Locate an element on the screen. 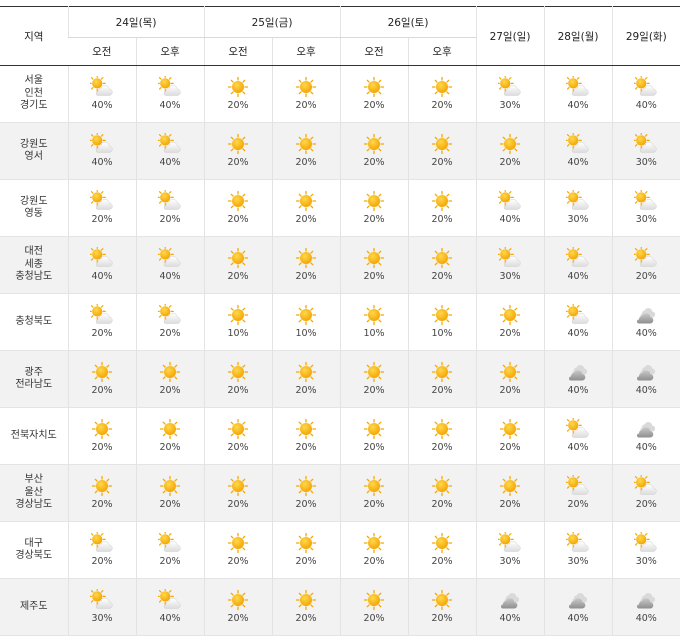  region-name-line: 광주 is located at coordinates (33, 372).